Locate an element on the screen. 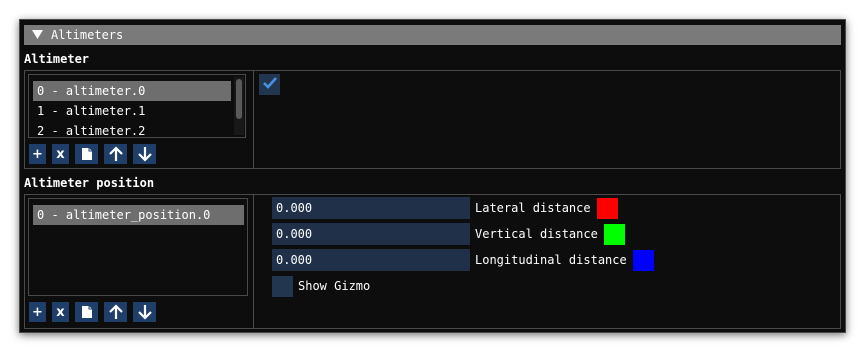  checkmark-icon is located at coordinates (270, 84).